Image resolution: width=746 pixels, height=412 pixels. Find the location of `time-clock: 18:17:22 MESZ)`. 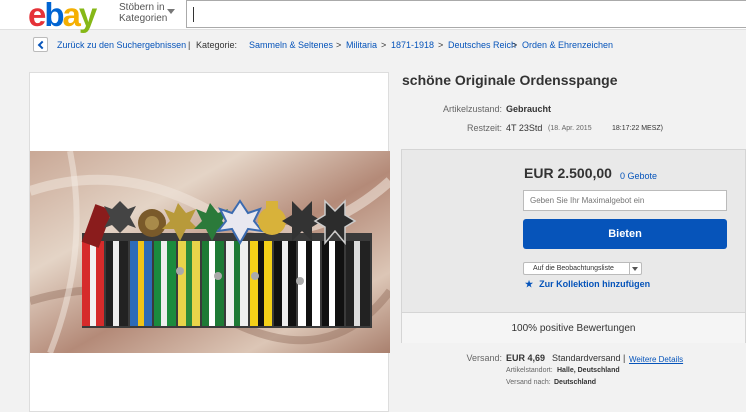

time-clock: 18:17:22 MESZ) is located at coordinates (637, 128).